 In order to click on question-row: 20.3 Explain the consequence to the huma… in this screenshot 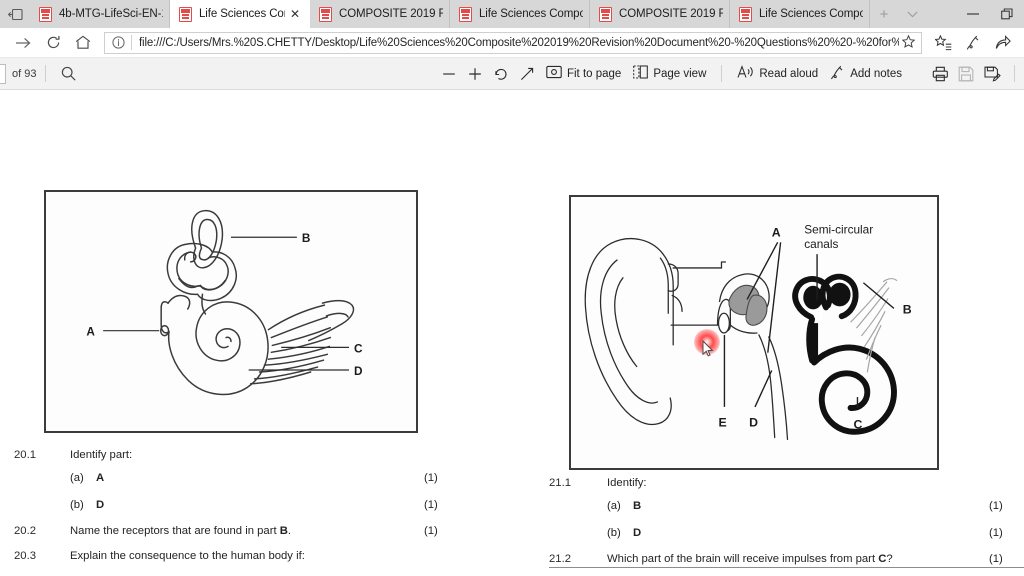, I will do `click(234, 556)`.